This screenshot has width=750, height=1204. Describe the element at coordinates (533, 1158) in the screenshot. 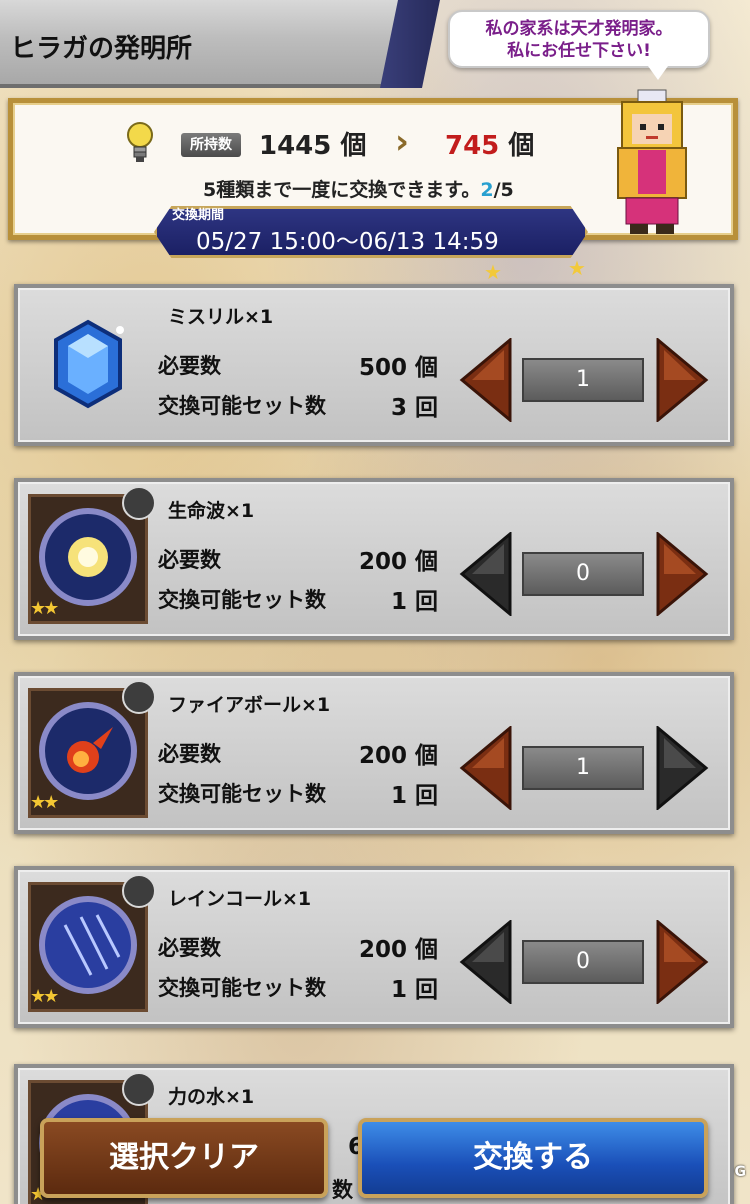

I see `exchange-button: 交換する` at that location.